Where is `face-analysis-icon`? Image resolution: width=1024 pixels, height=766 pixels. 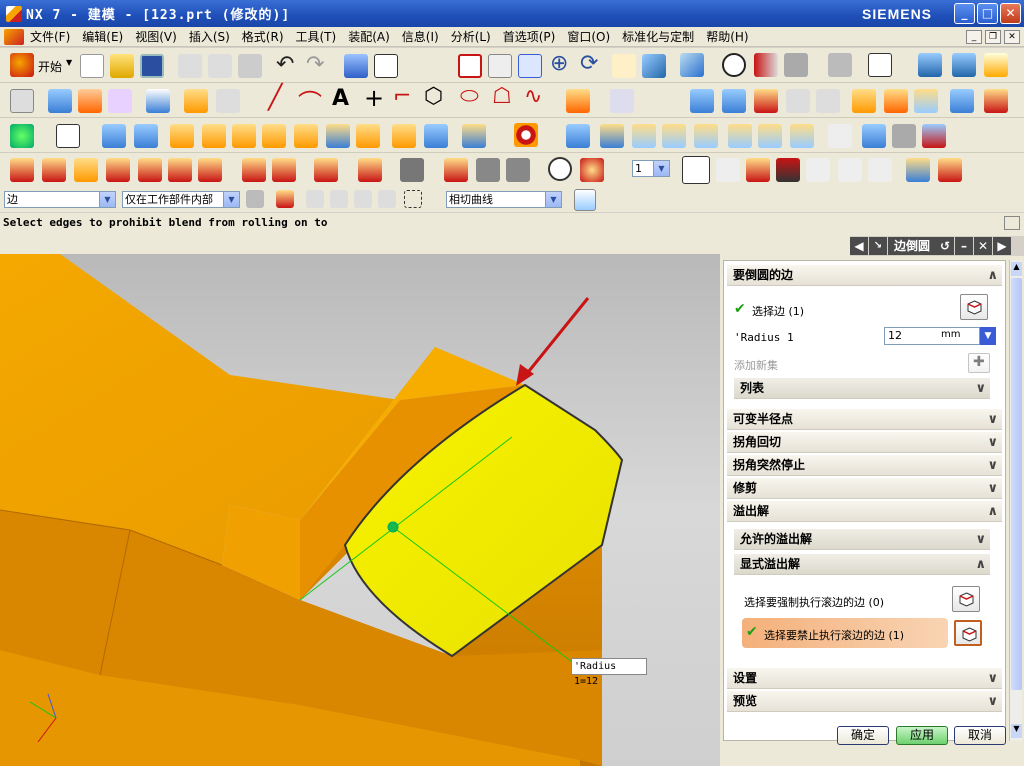
face-analysis-icon is located at coordinates (796, 65).